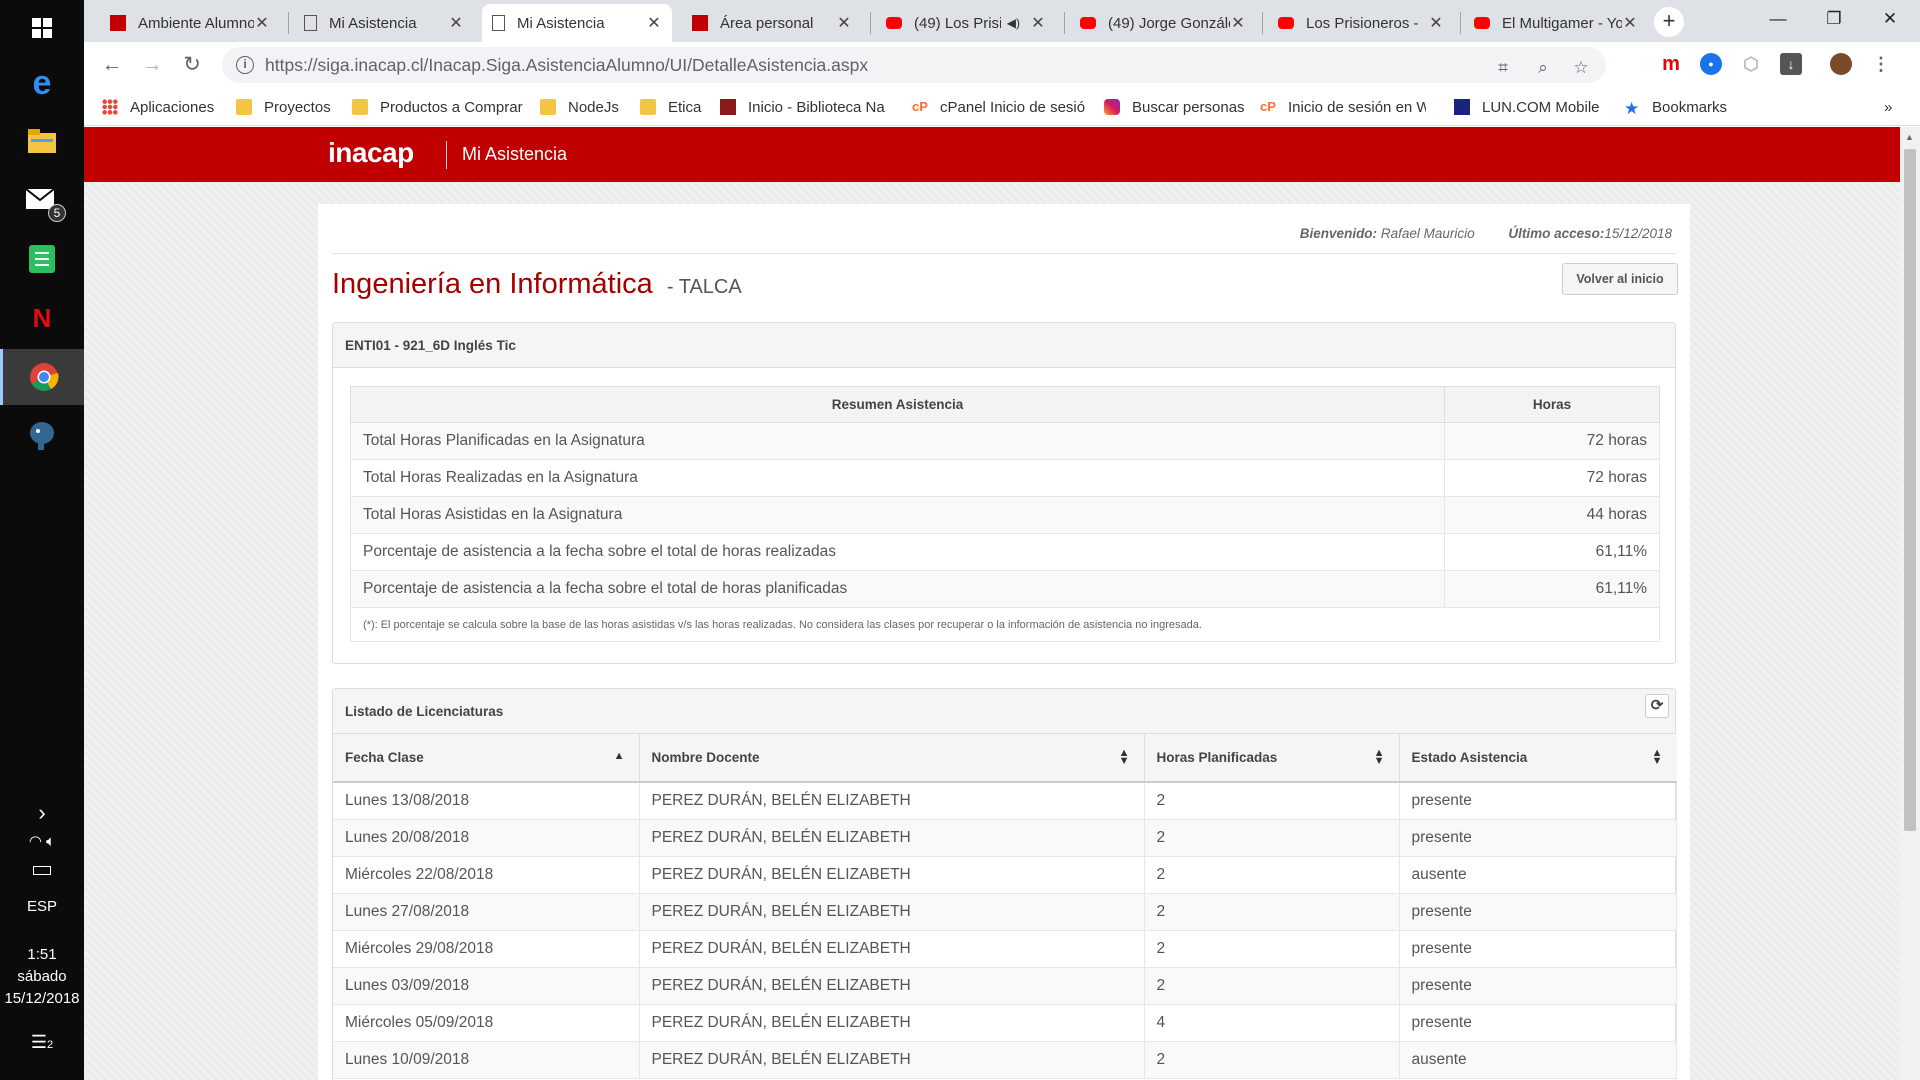  What do you see at coordinates (1543, 68) in the screenshot?
I see `zoom-icon: ⌕` at bounding box center [1543, 68].